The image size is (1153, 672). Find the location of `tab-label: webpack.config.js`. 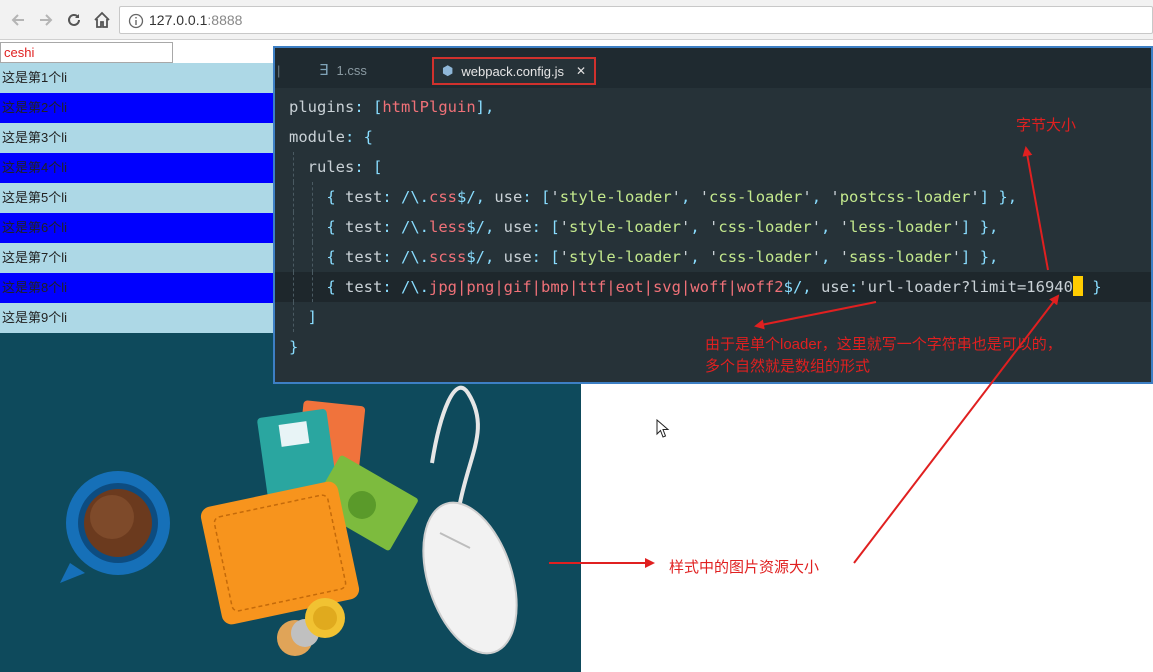

tab-label: webpack.config.js is located at coordinates (512, 71).